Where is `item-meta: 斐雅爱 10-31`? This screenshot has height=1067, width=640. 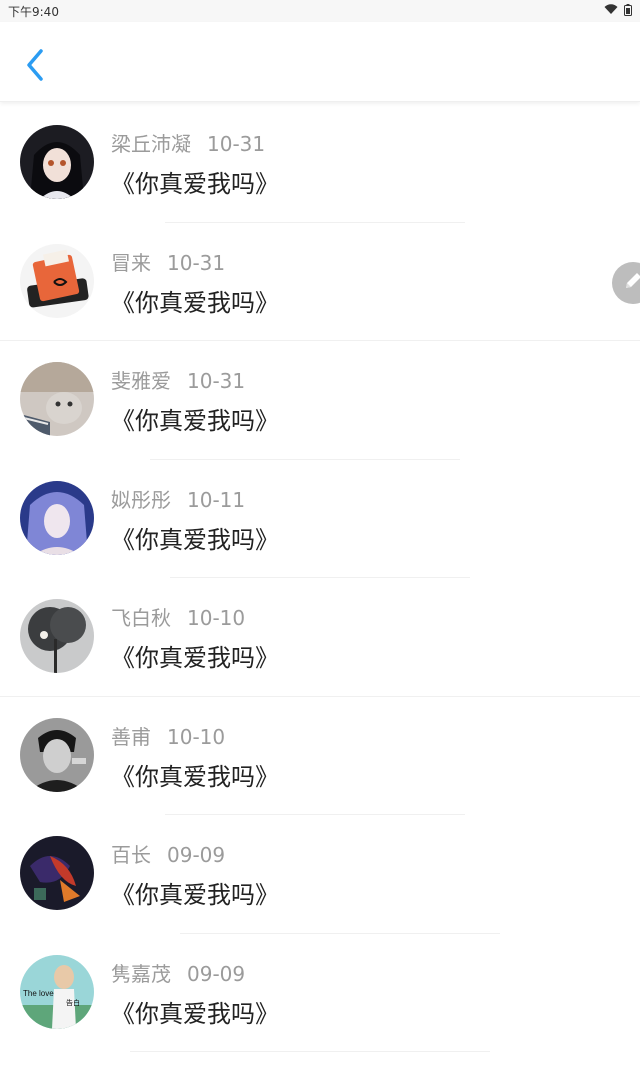 item-meta: 斐雅爱 10-31 is located at coordinates (178, 379).